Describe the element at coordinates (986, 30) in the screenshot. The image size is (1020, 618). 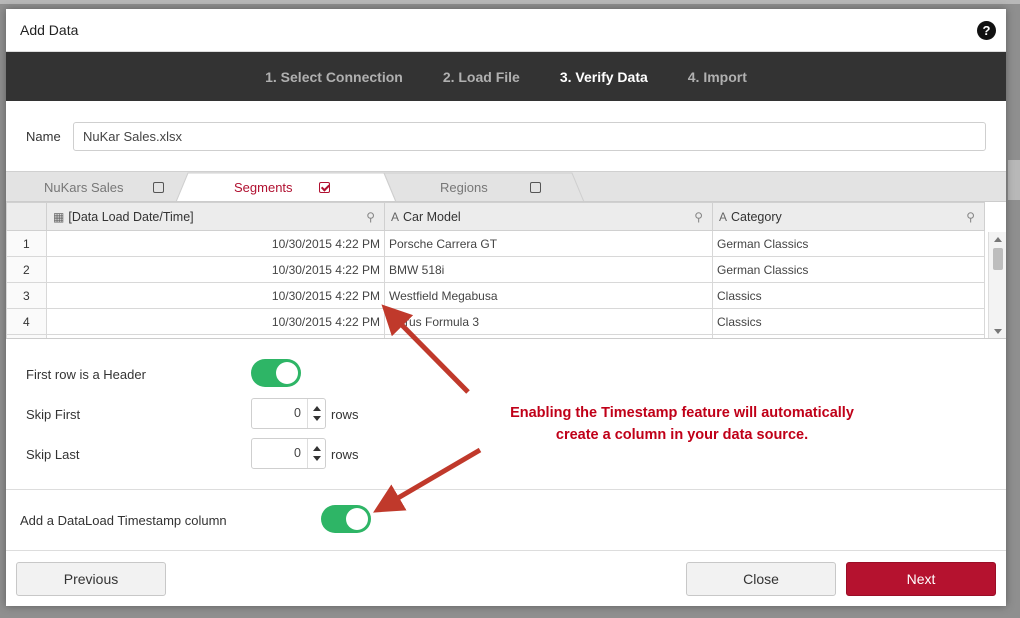
I see `question-circle-icon: ?` at that location.